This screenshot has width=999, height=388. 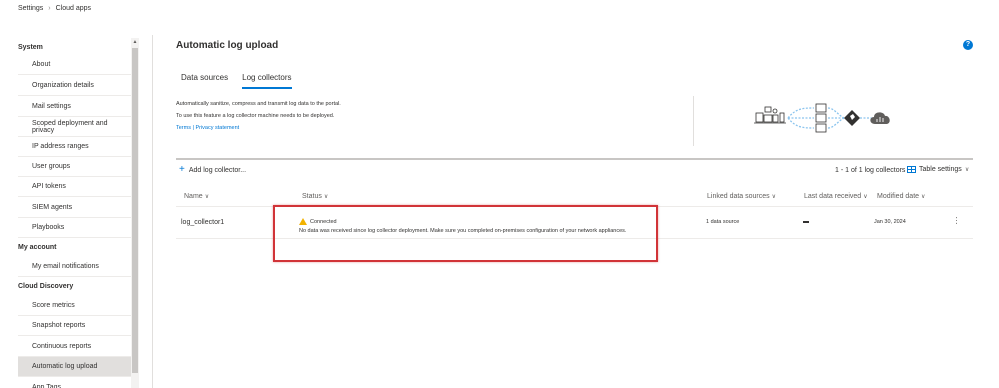 I want to click on sidebar-section-system: System, so click(x=30, y=47).